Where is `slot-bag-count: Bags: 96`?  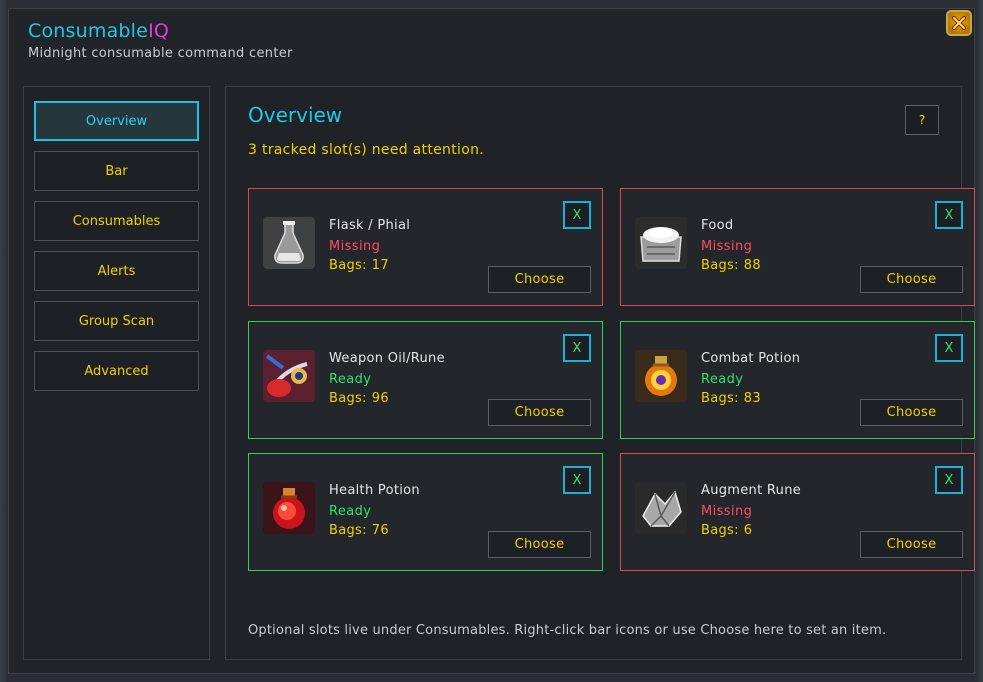 slot-bag-count: Bags: 96 is located at coordinates (359, 398).